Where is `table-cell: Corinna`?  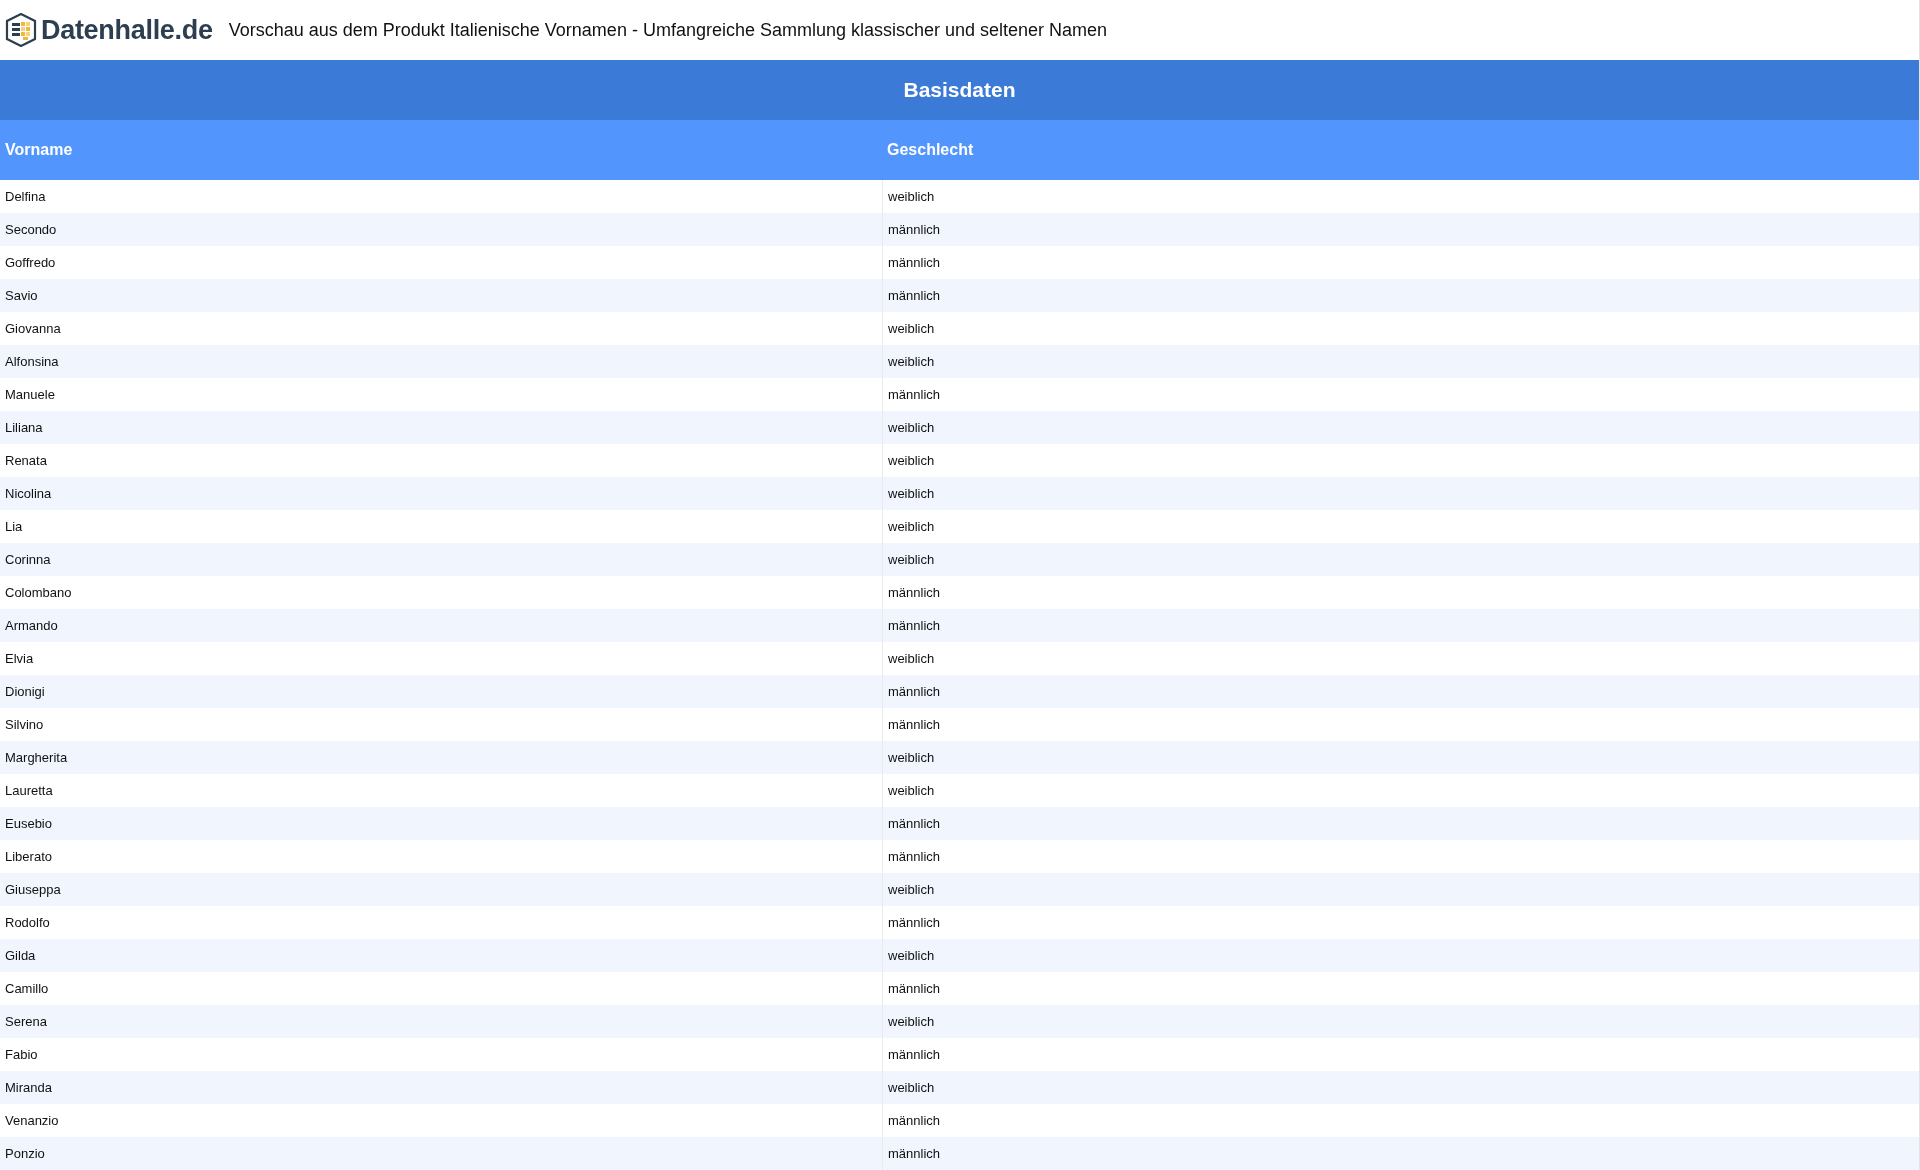
table-cell: Corinna is located at coordinates (441, 559).